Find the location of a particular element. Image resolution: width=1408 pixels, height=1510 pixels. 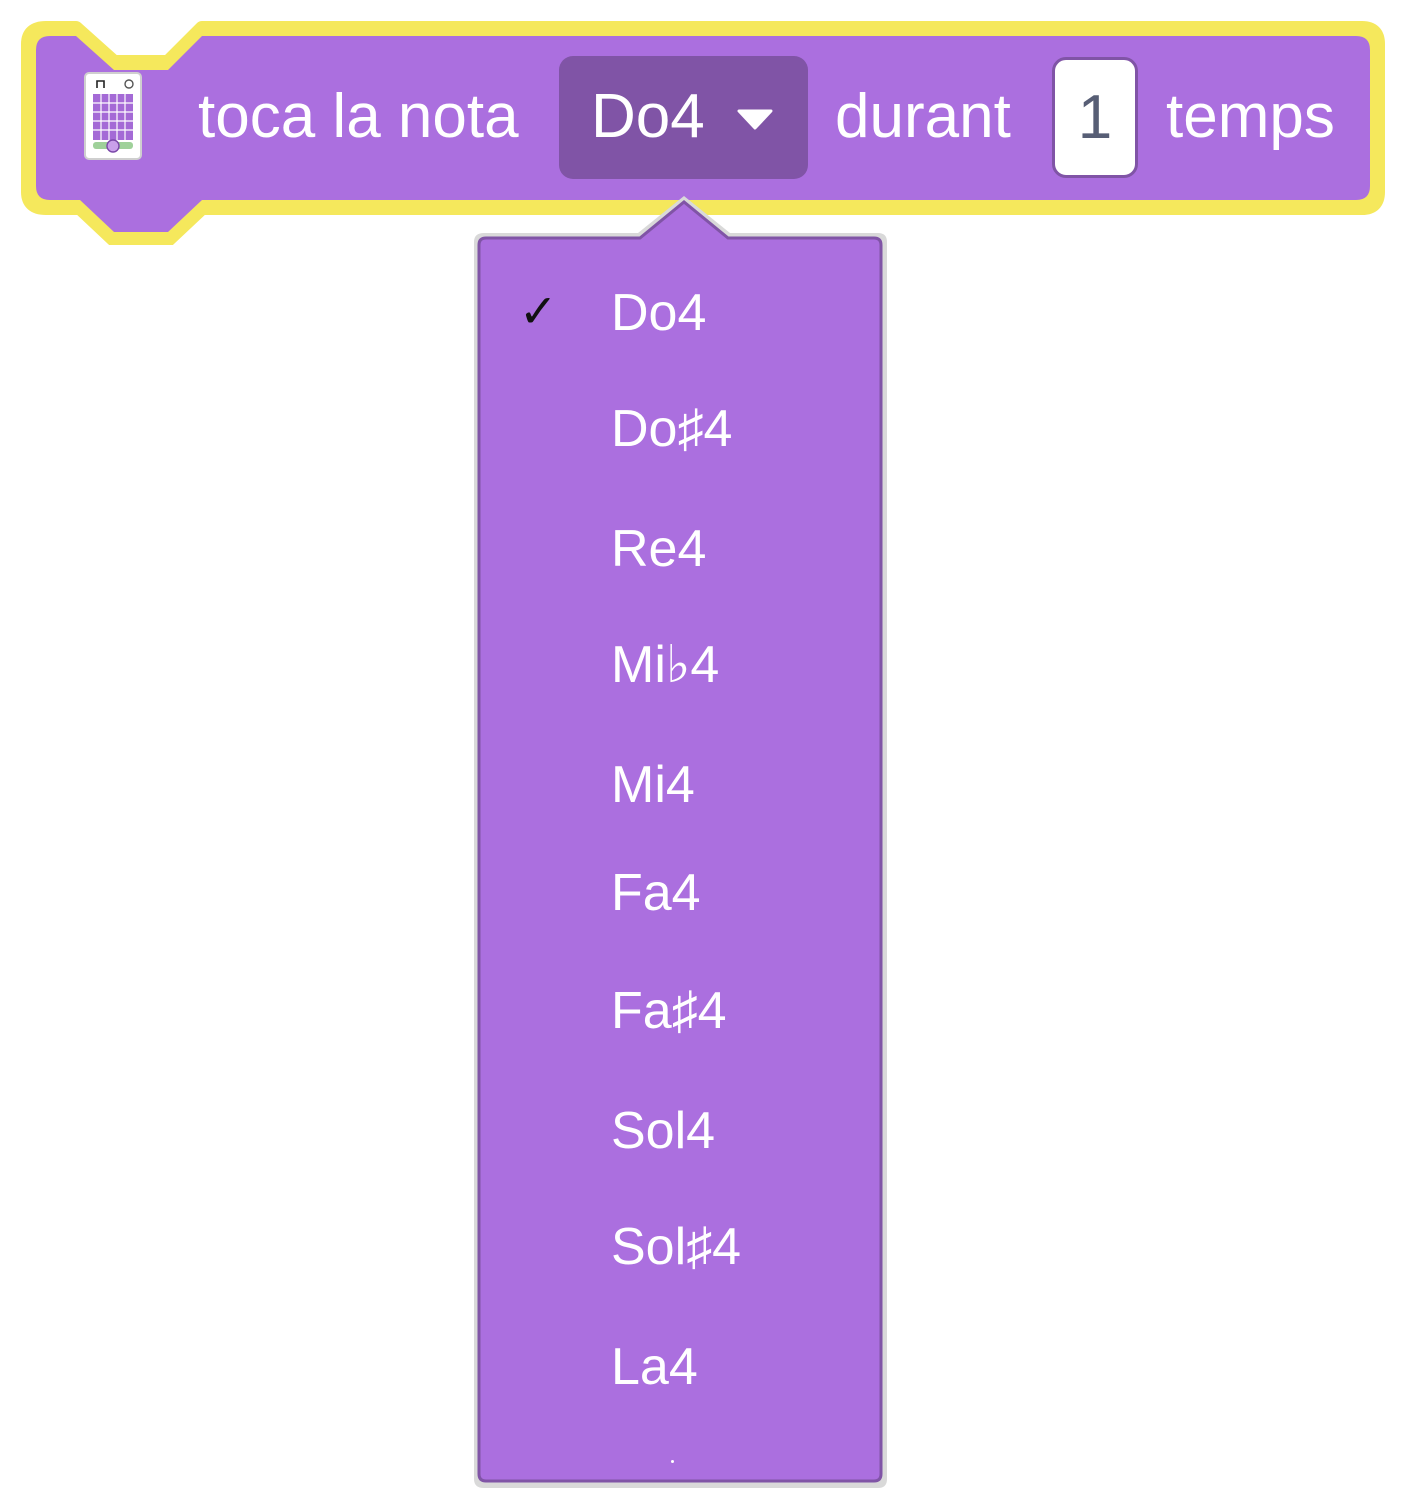

menu-item-label: Do4 is located at coordinates (659, 313).